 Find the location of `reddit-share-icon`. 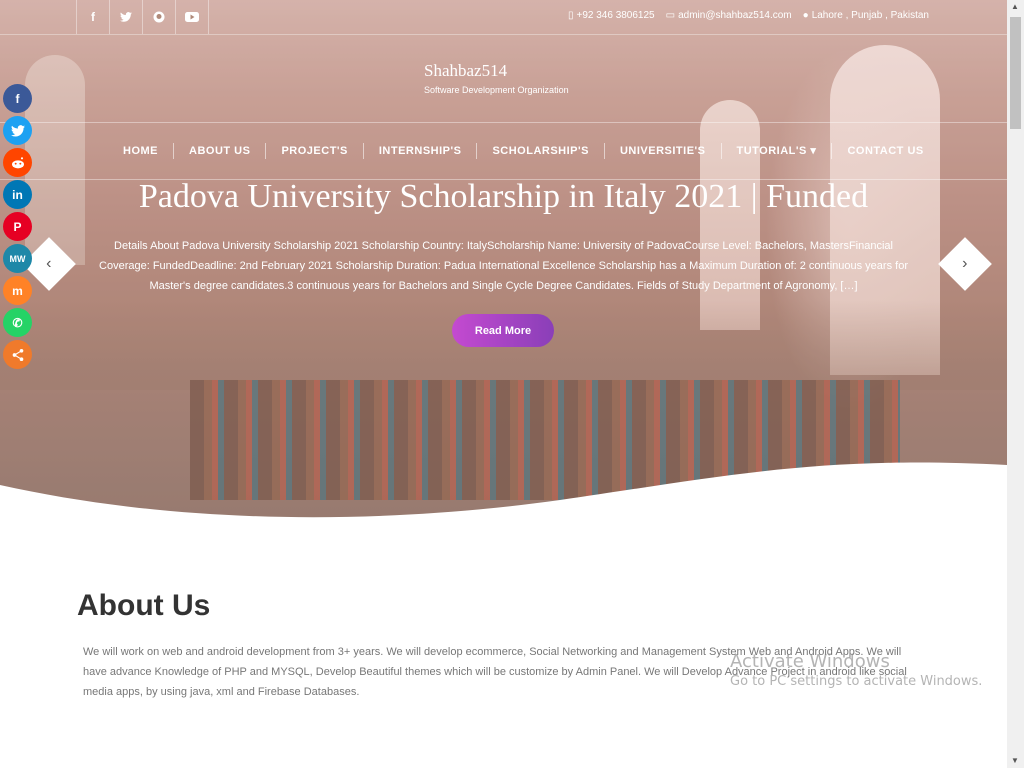

reddit-share-icon is located at coordinates (17, 162).